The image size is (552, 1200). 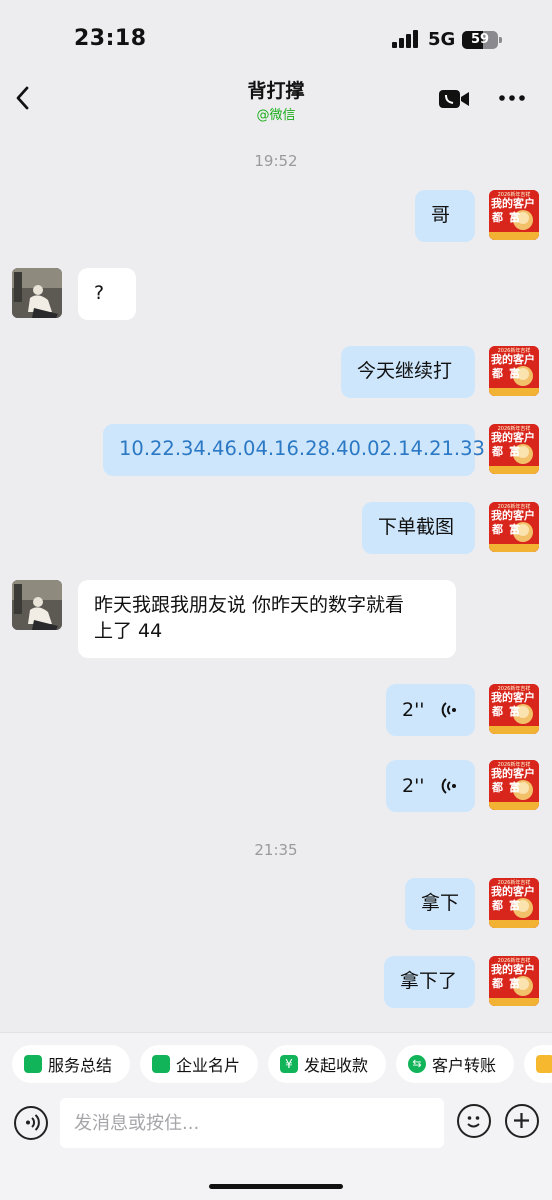 I want to click on more-options-button, so click(x=512, y=98).